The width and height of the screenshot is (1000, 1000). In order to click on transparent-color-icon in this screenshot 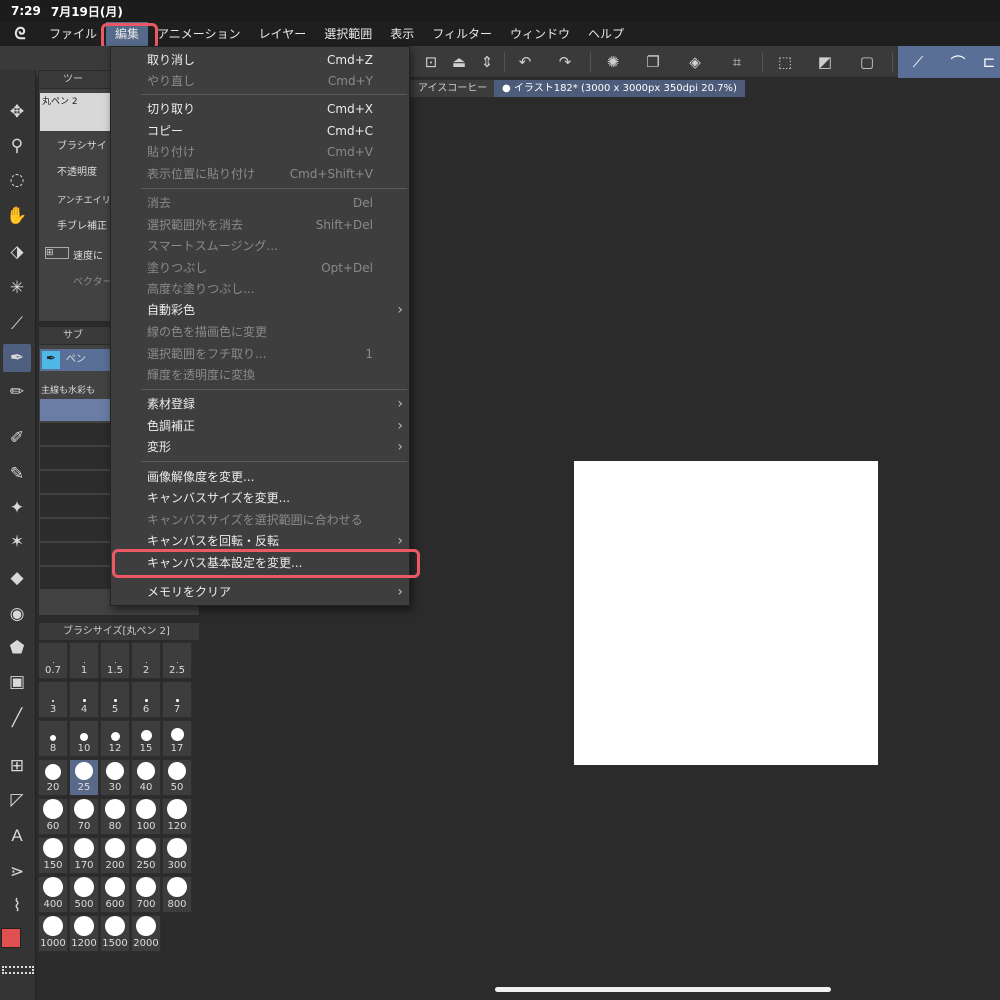, I will do `click(18, 970)`.